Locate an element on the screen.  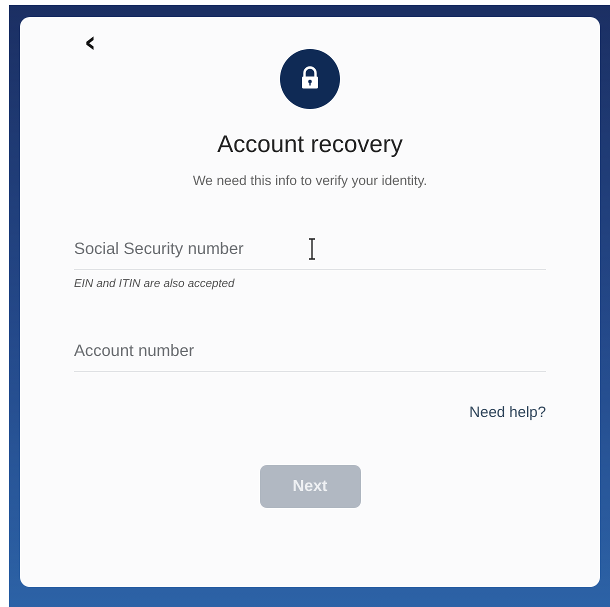
input-field: Account number is located at coordinates (310, 352).